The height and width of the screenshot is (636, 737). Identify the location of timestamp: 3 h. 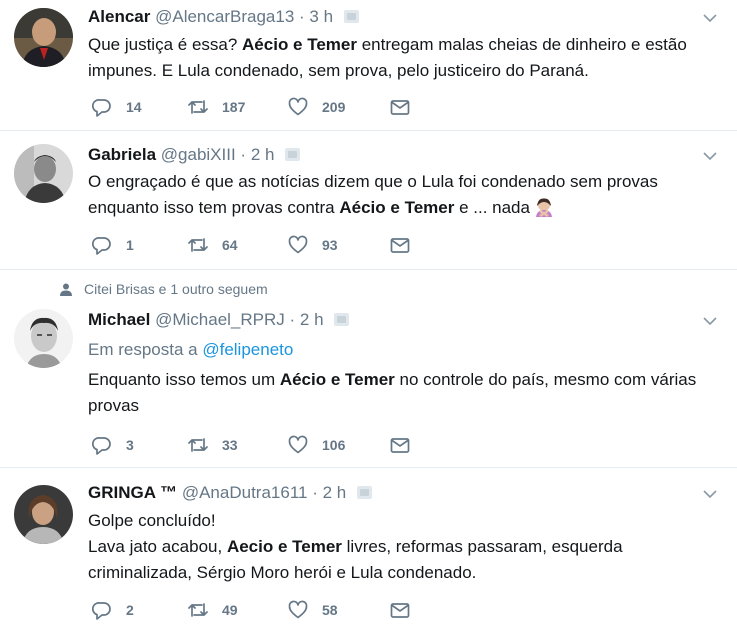
(321, 16).